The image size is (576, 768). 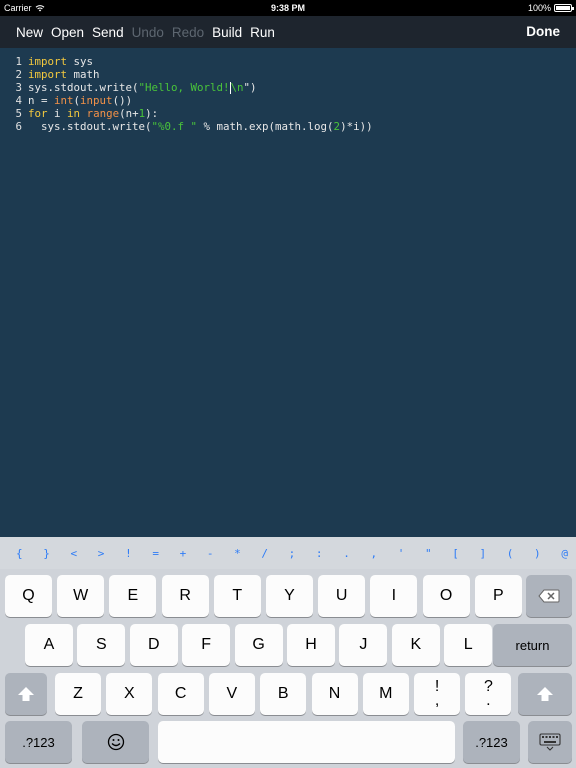 What do you see at coordinates (237, 553) in the screenshot?
I see `symbol-key: *` at bounding box center [237, 553].